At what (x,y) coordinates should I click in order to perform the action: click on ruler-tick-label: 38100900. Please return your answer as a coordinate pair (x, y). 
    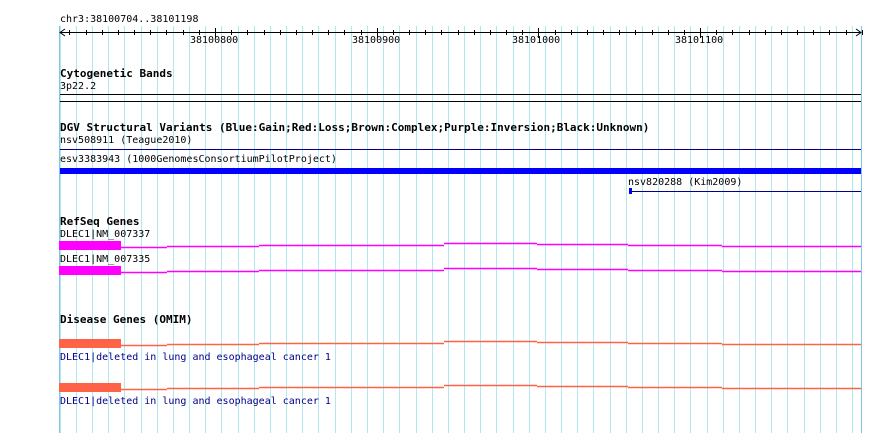
    Looking at the image, I should click on (376, 40).